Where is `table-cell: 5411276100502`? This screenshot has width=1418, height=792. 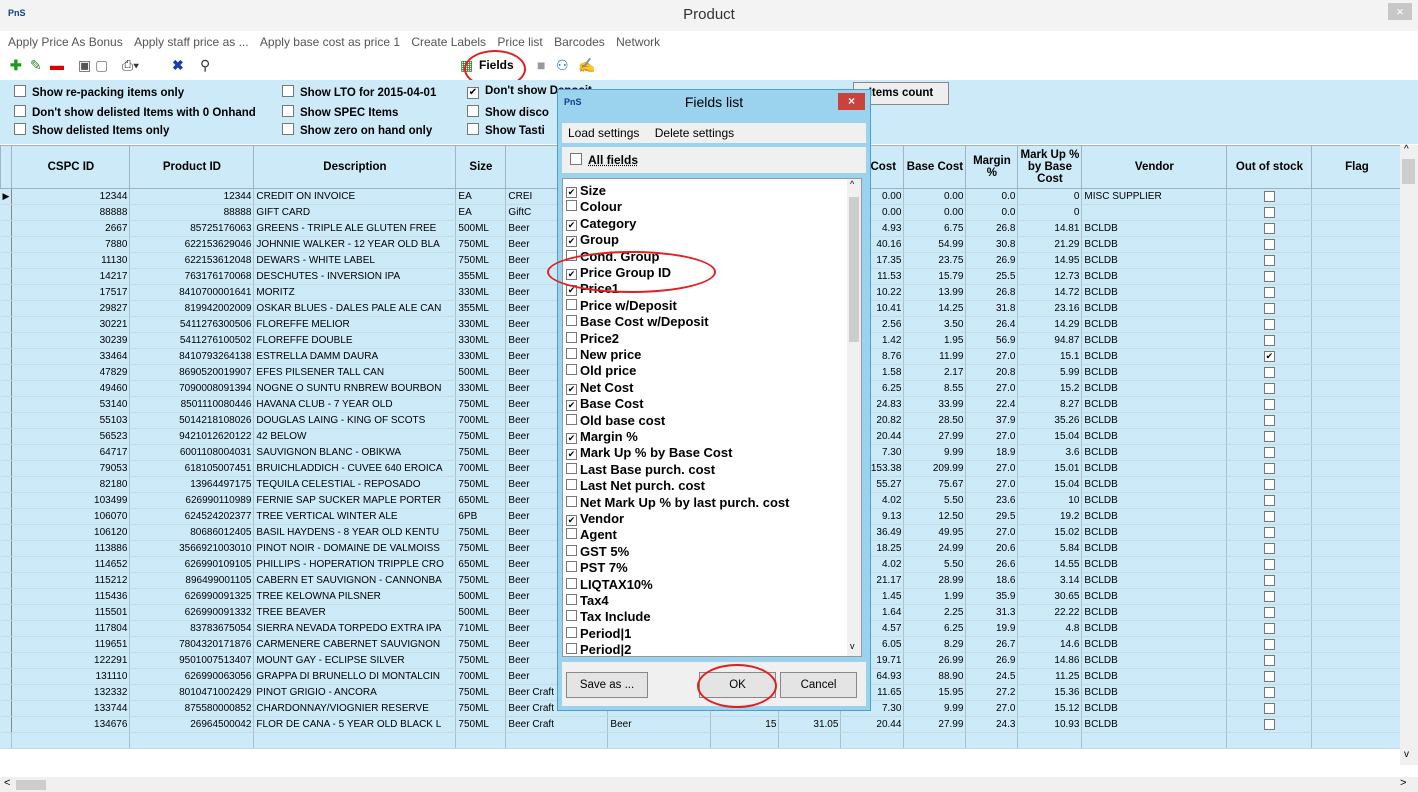
table-cell: 5411276100502 is located at coordinates (192, 340).